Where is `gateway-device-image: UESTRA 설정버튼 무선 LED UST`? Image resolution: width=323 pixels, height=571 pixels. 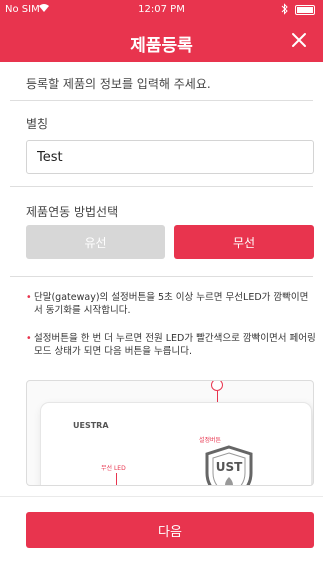
gateway-device-image: UESTRA 설정버튼 무선 LED UST is located at coordinates (176, 444).